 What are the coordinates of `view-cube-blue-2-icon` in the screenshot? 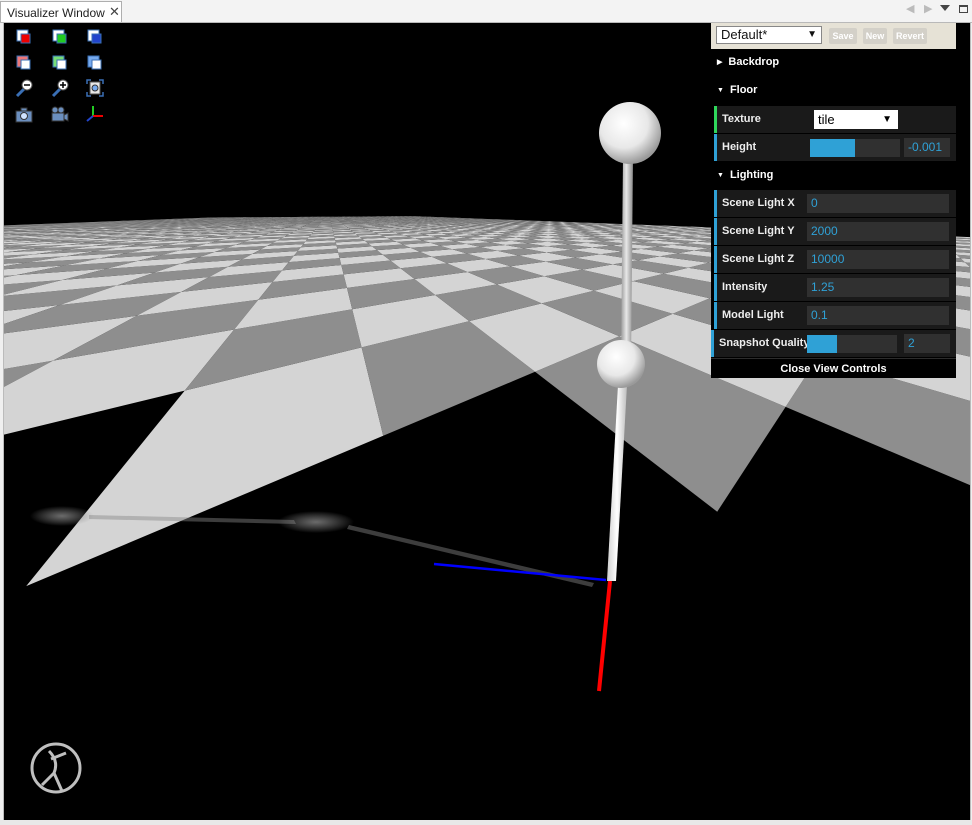 It's located at (95, 62).